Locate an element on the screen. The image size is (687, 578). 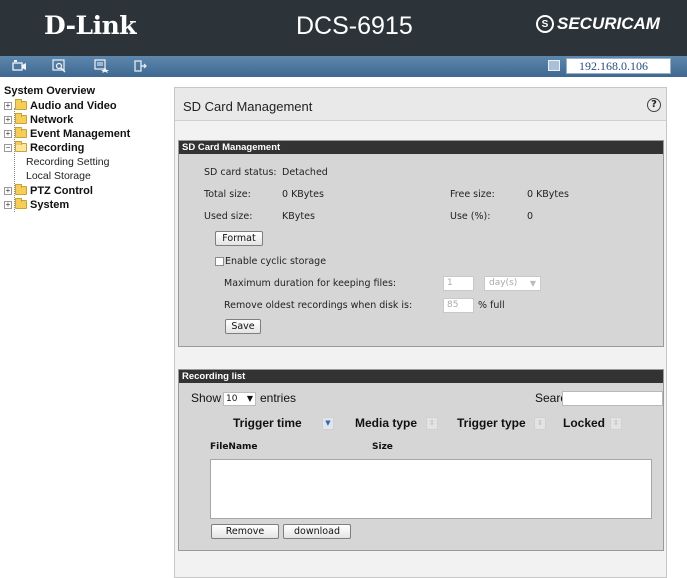
open-folder-icon is located at coordinates (21, 146).